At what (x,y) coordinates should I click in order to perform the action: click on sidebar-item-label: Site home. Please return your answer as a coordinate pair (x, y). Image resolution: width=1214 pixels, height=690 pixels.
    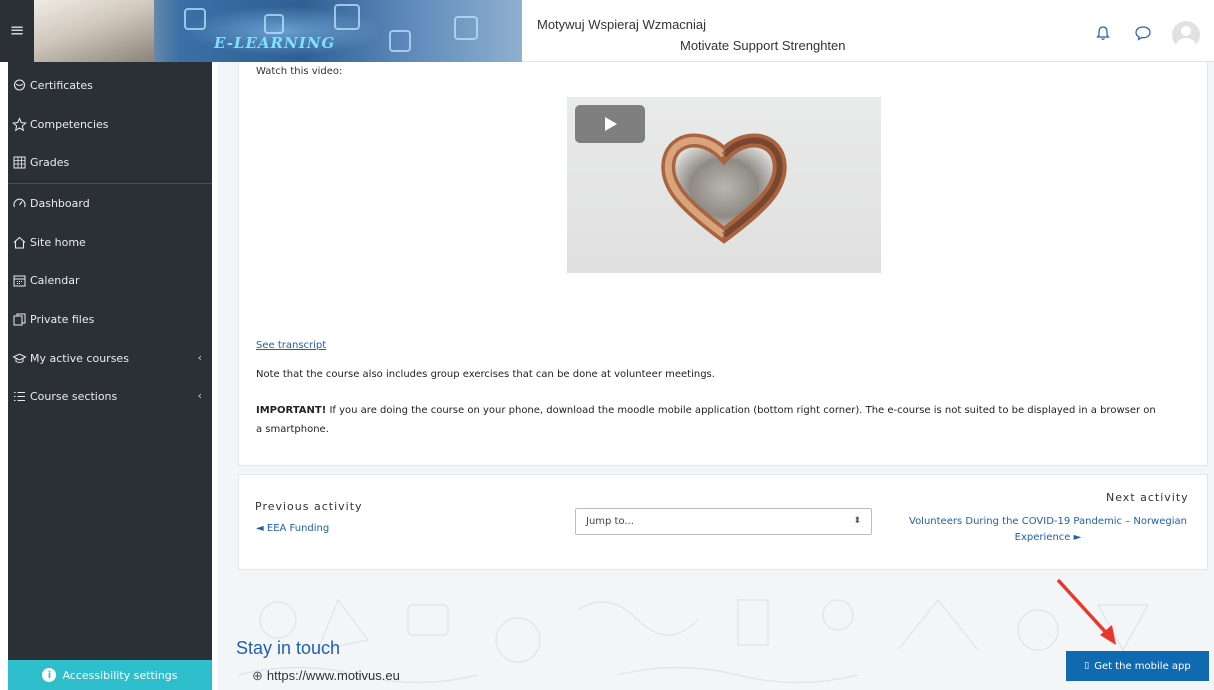
    Looking at the image, I should click on (58, 242).